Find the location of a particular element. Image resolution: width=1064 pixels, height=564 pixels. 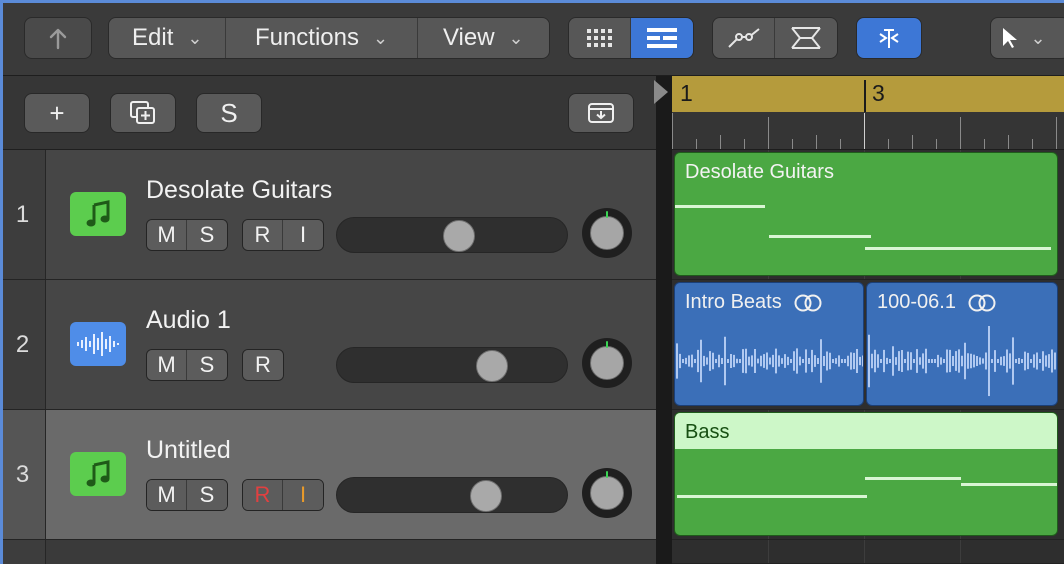

loop-icon is located at coordinates (982, 302).